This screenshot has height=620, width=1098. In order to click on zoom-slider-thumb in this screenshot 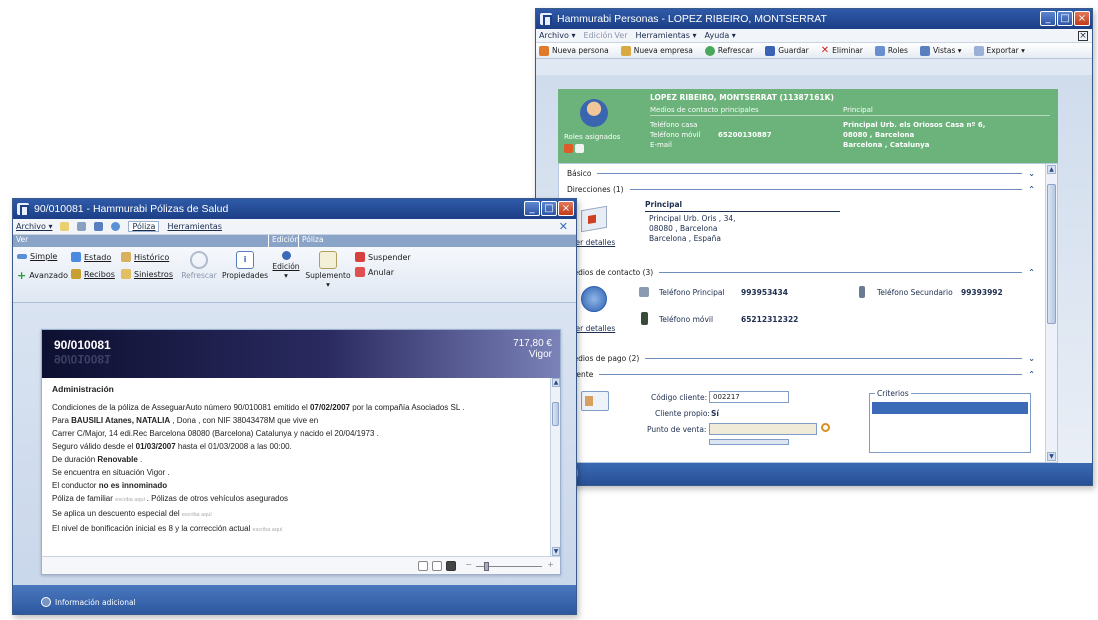, I will do `click(486, 566)`.